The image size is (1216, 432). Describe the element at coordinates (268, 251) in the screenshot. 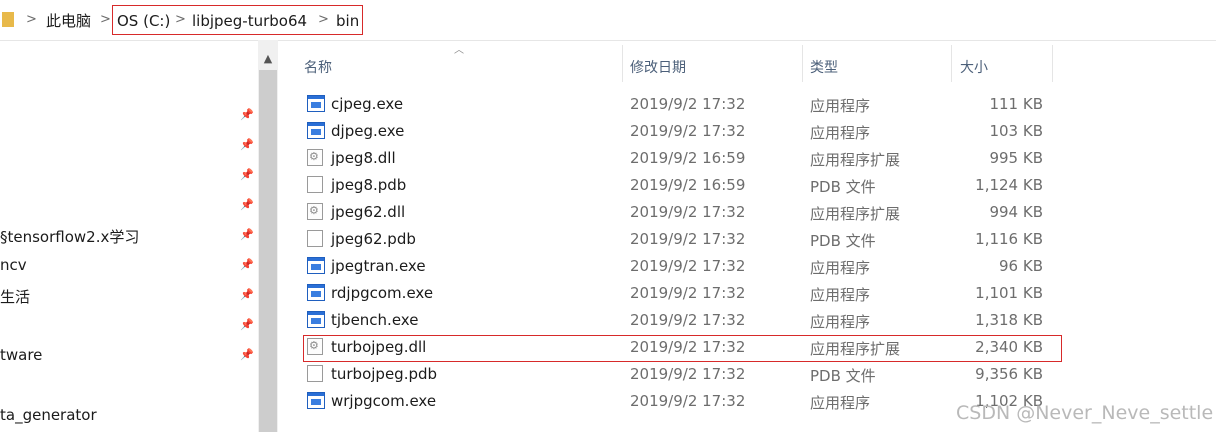

I see `scrollbar-thumb` at that location.